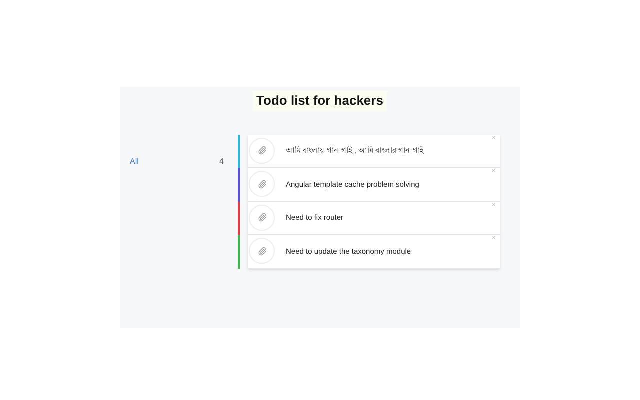 This screenshot has height=400, width=640. What do you see at coordinates (222, 162) in the screenshot?
I see `filter-count: 4` at bounding box center [222, 162].